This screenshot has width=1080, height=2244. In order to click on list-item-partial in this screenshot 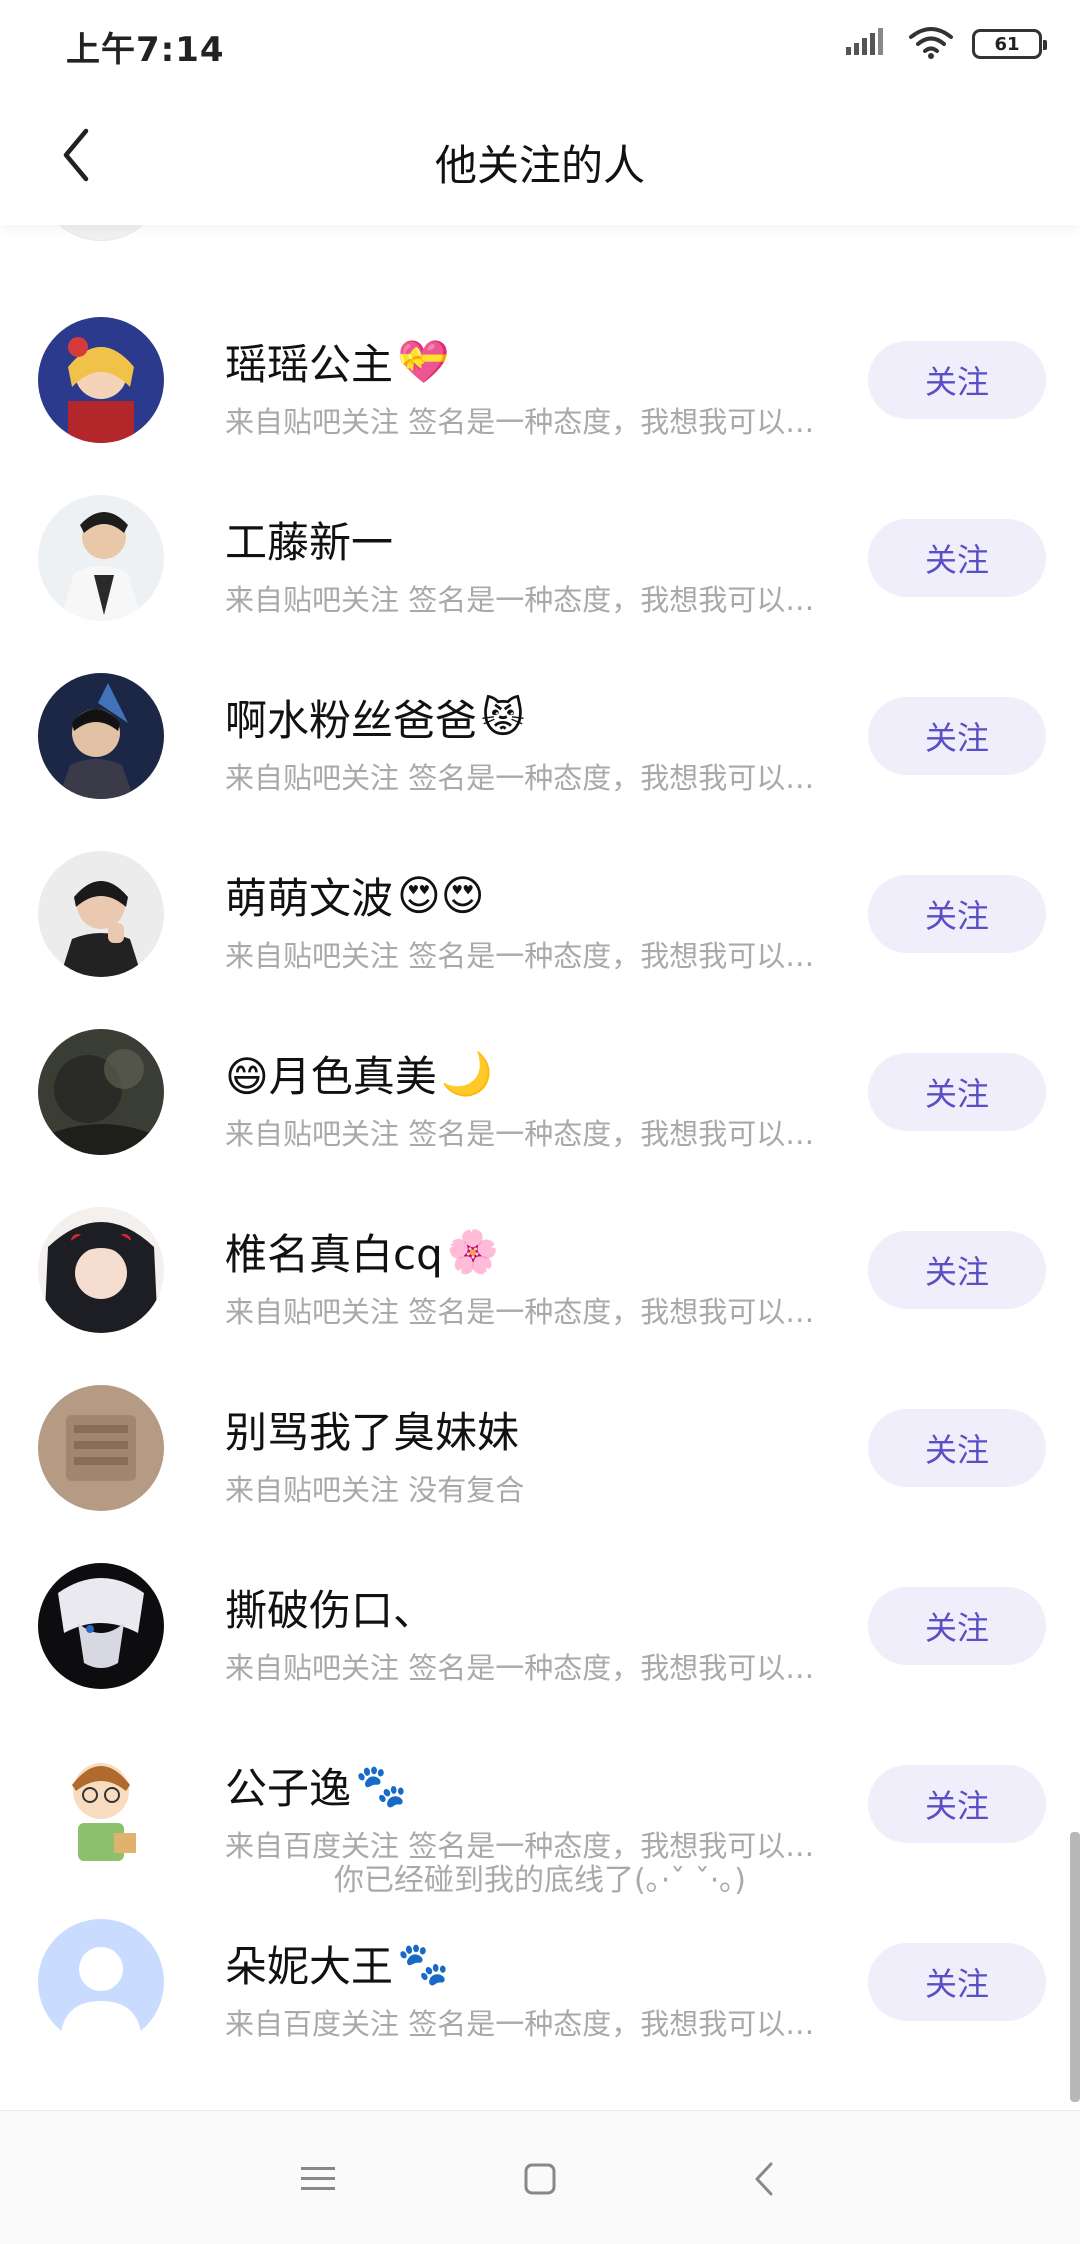, I will do `click(538, 240)`.